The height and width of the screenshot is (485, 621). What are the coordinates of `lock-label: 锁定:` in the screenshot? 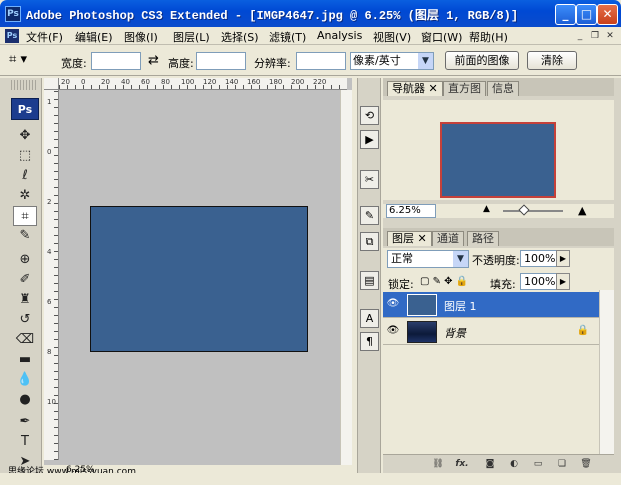 It's located at (401, 284).